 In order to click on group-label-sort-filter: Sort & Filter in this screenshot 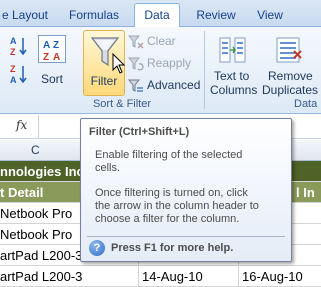, I will do `click(122, 104)`.